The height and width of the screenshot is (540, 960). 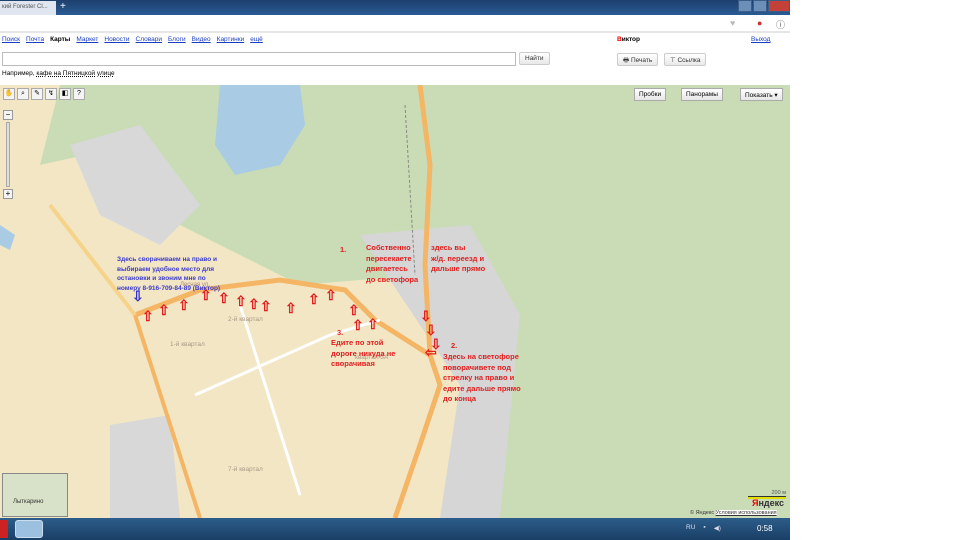 What do you see at coordinates (138, 296) in the screenshot?
I see `blue-arrow-down-icon: ⇩` at bounding box center [138, 296].